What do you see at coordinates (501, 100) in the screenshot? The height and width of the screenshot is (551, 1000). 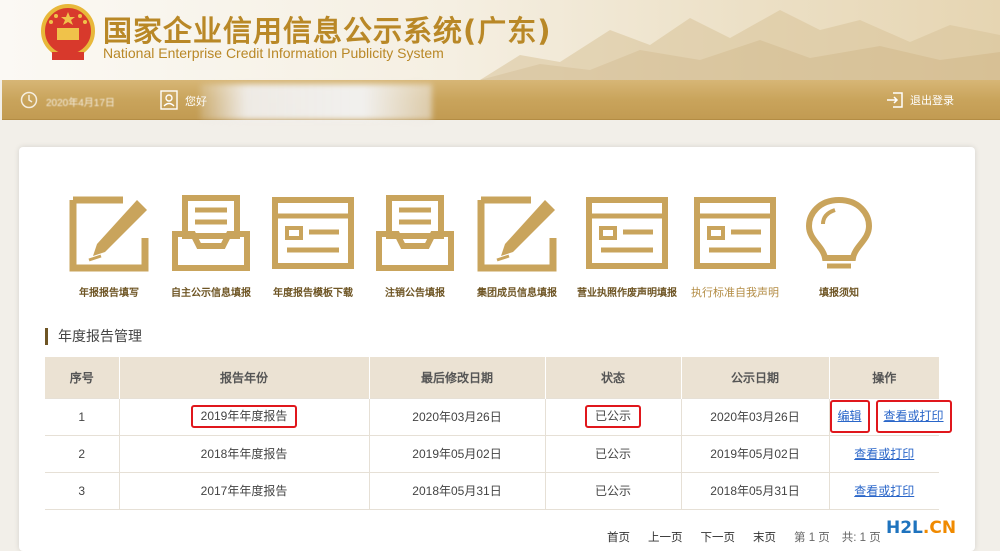 I see `user-bar: 2020年4月17日 您好 退出登录` at bounding box center [501, 100].